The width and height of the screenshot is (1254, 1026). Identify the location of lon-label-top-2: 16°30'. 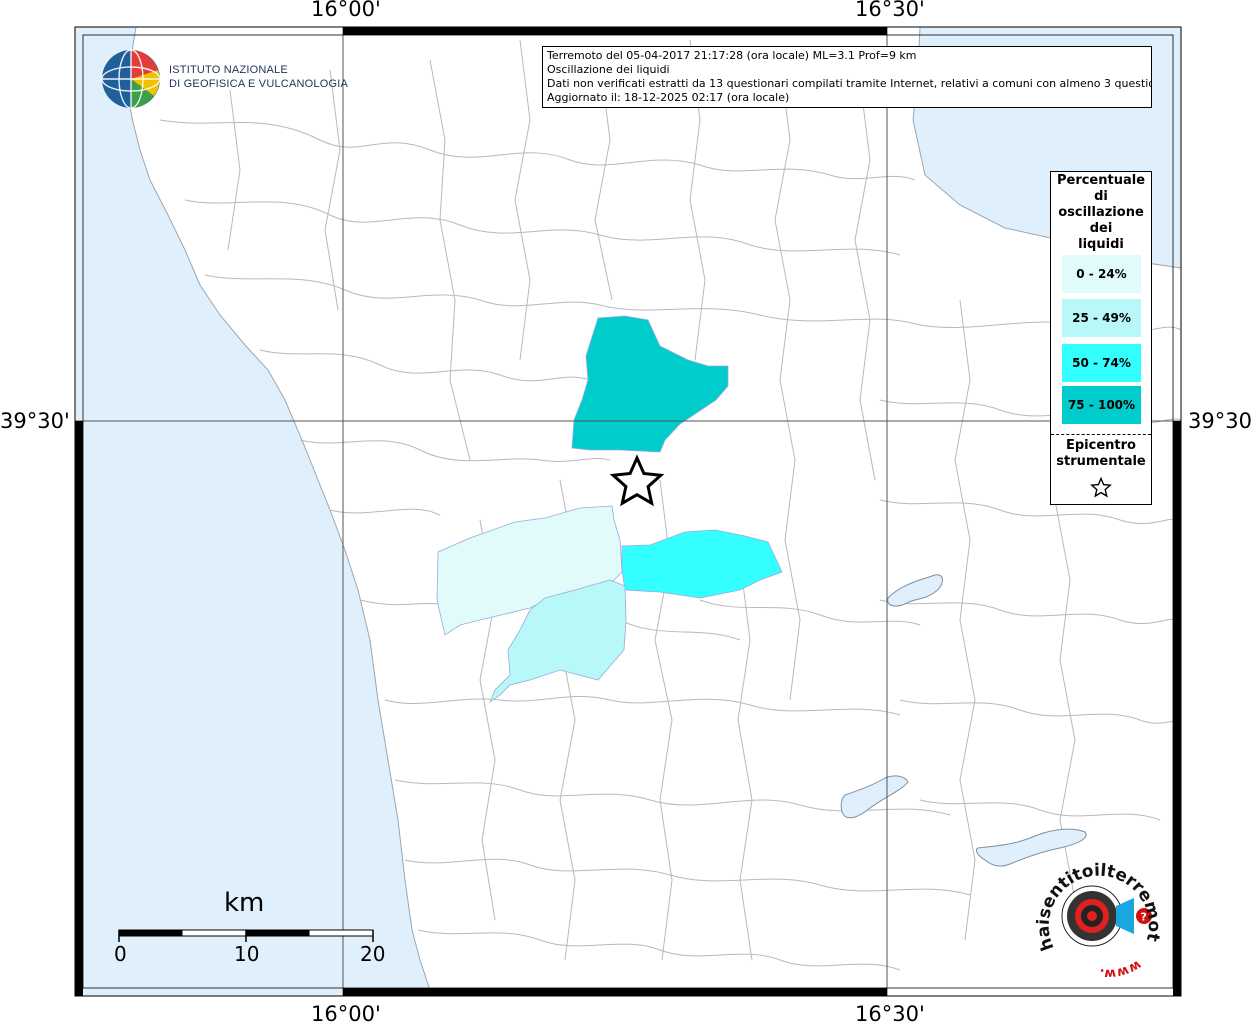
(890, 10).